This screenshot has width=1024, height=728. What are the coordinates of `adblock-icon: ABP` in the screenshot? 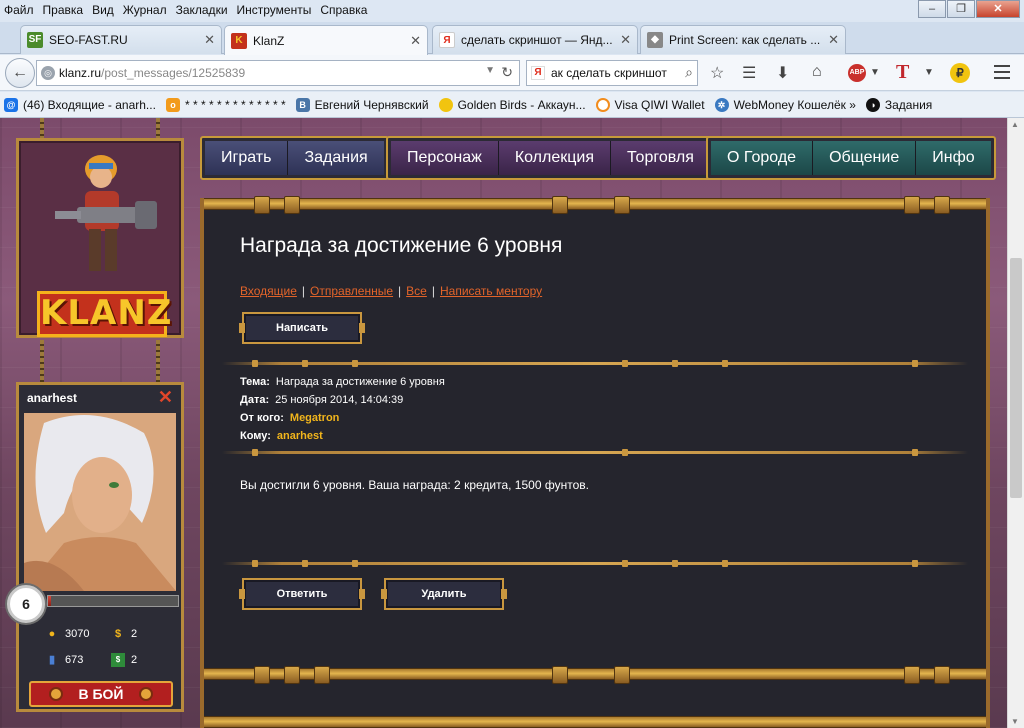 It's located at (857, 73).